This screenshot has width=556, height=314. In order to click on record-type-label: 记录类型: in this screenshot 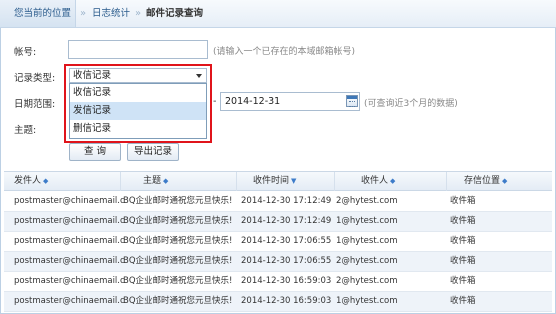, I will do `click(35, 78)`.